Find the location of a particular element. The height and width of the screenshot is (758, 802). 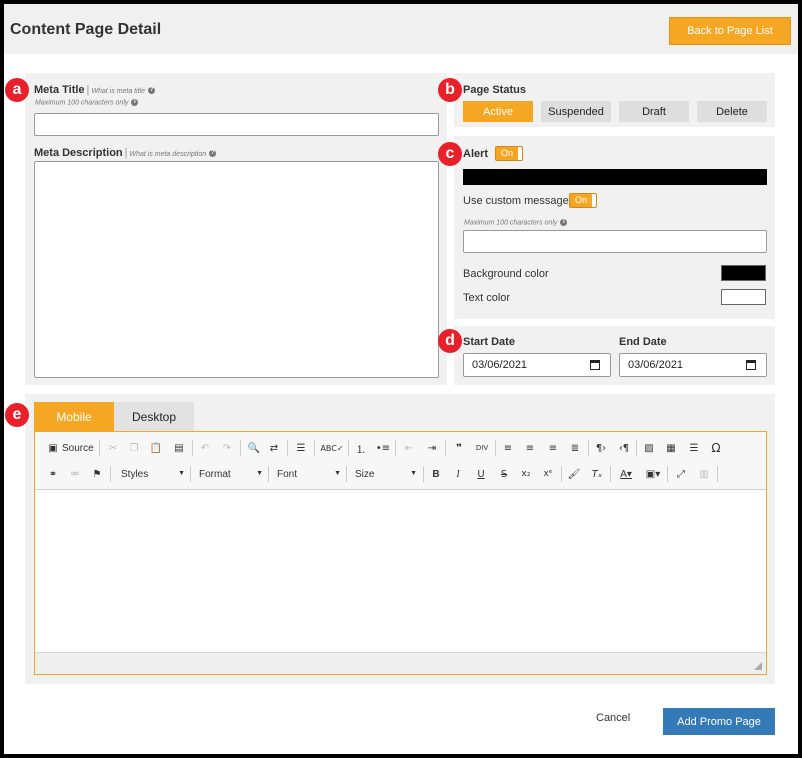

italic-icon: I is located at coordinates (458, 474).